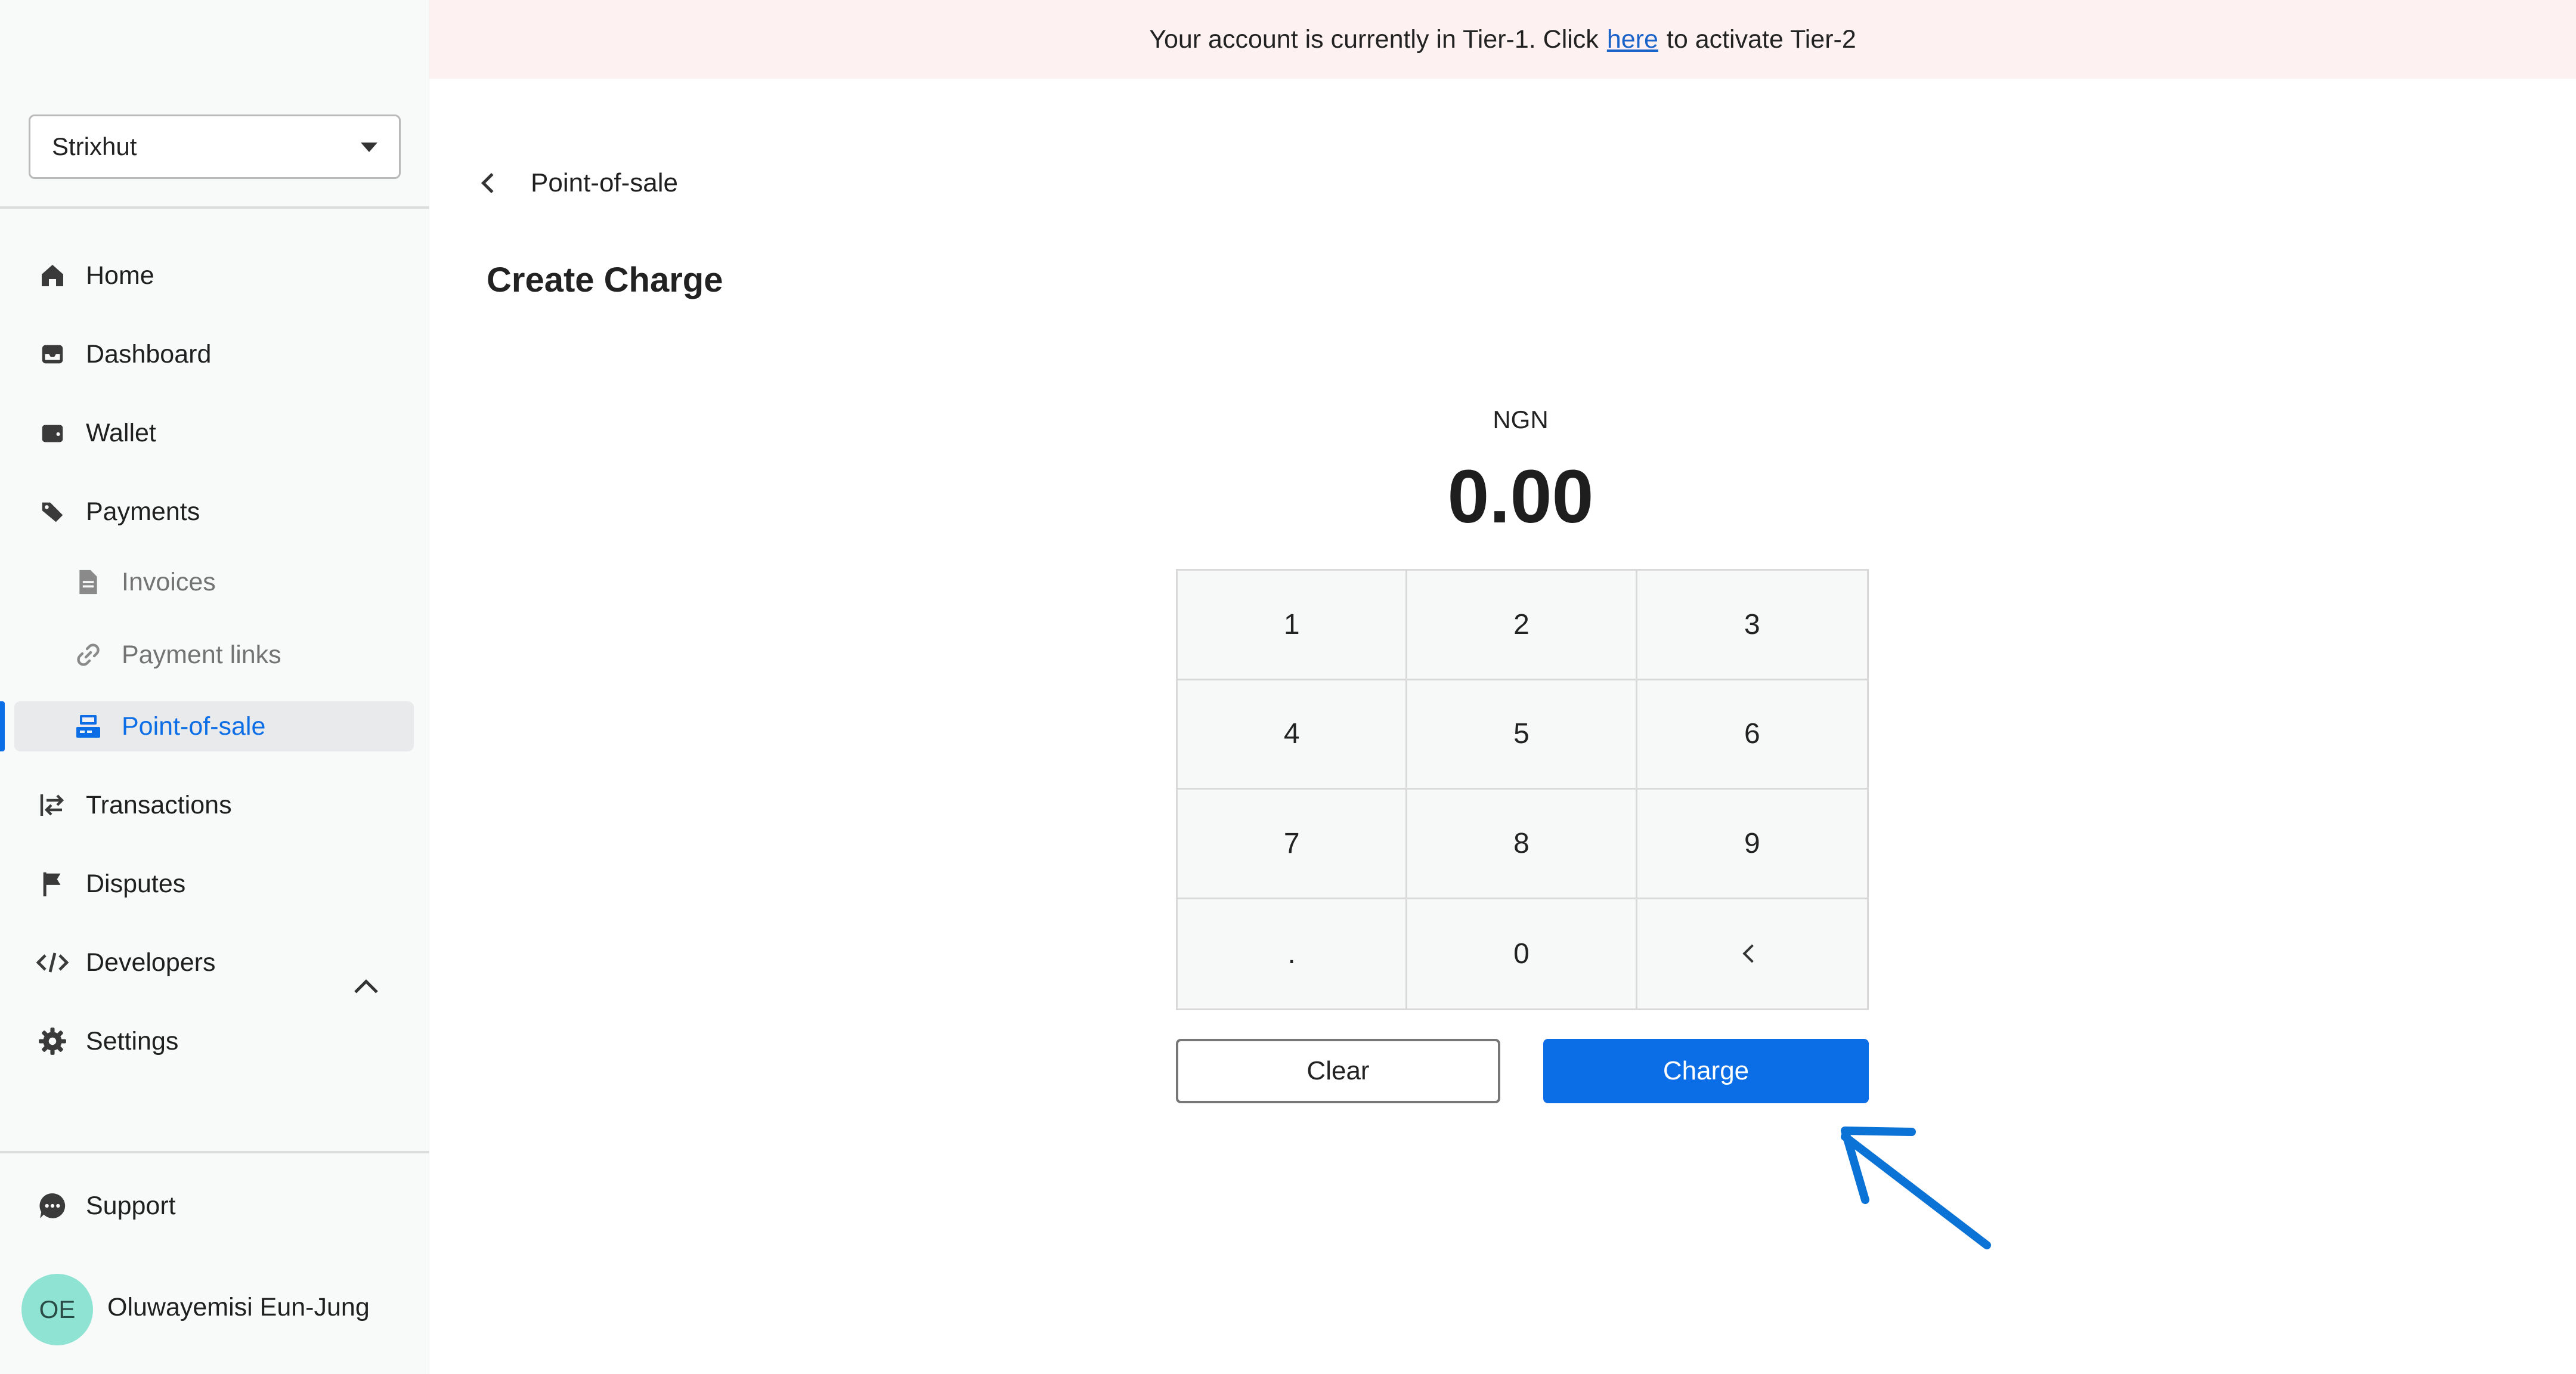  Describe the element at coordinates (239, 1307) in the screenshot. I see `user-name: Oluwayemisi Eun-Jung` at that location.